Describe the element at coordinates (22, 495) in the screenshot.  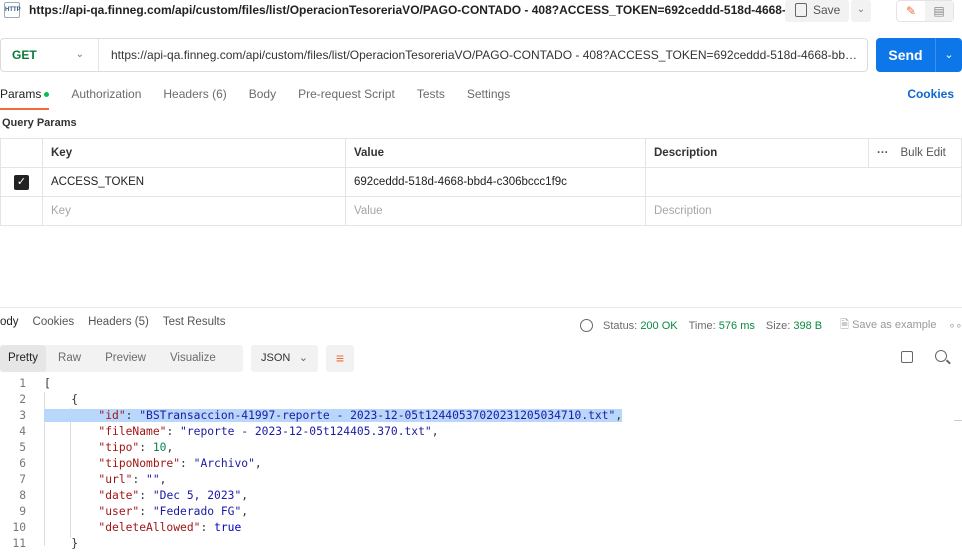
I see `line-number: 8` at that location.